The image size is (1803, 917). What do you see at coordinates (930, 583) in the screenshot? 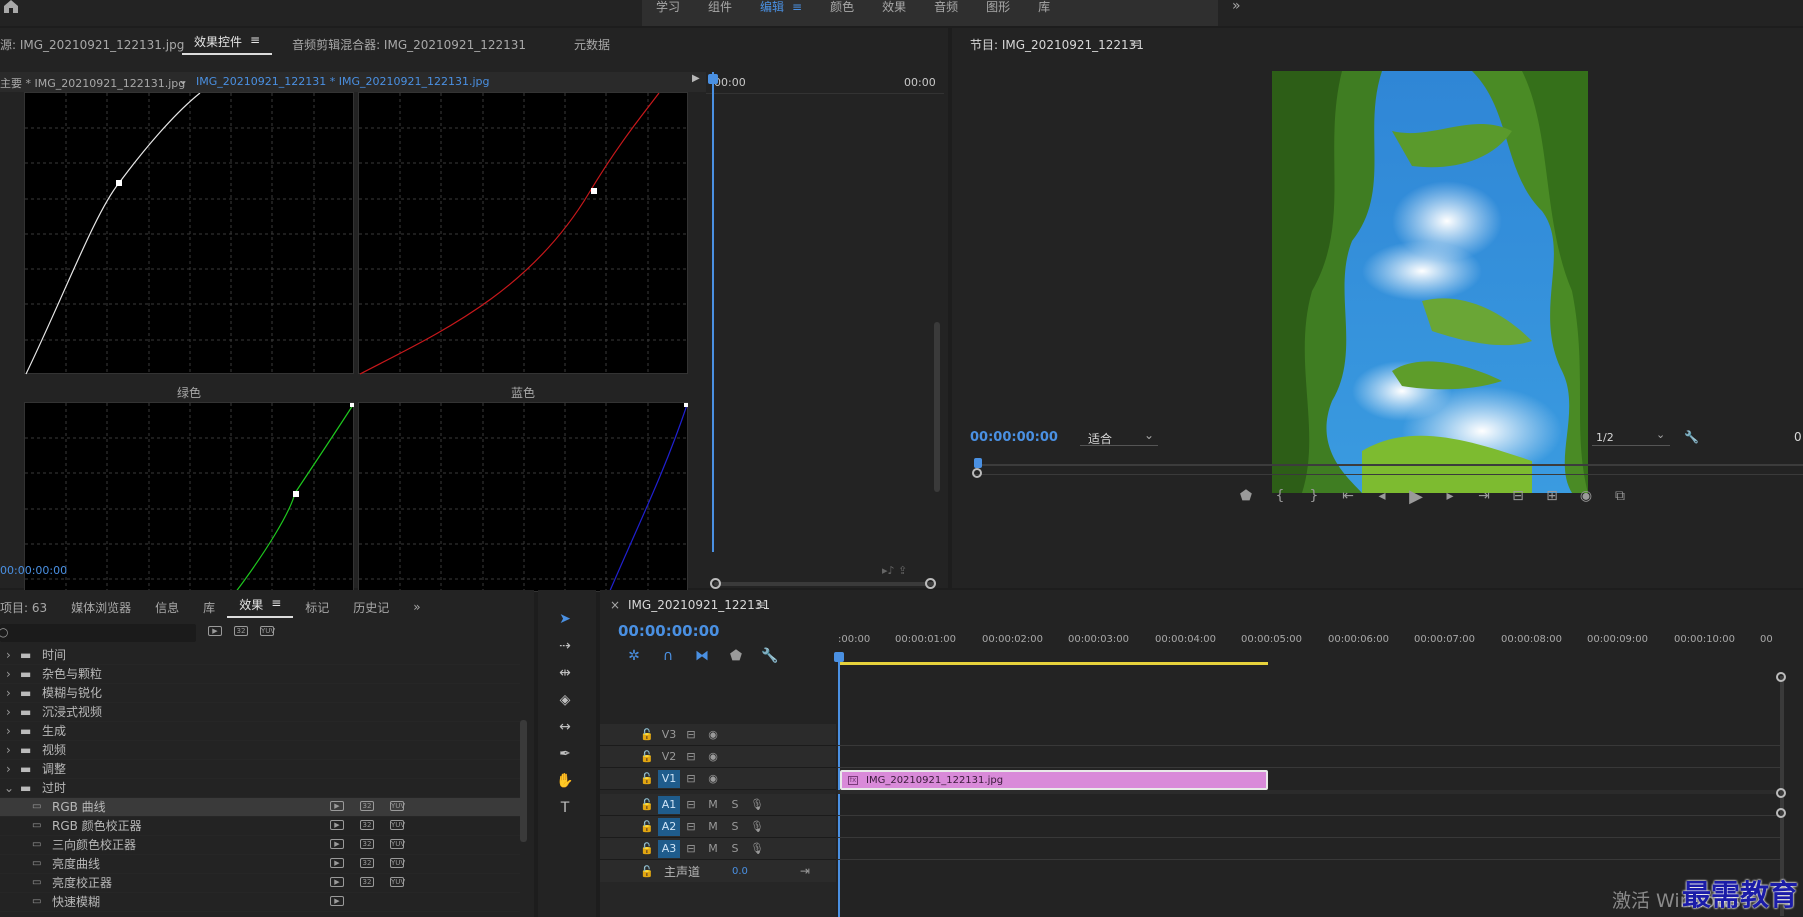
I see `ec-zoom-right-handle` at bounding box center [930, 583].